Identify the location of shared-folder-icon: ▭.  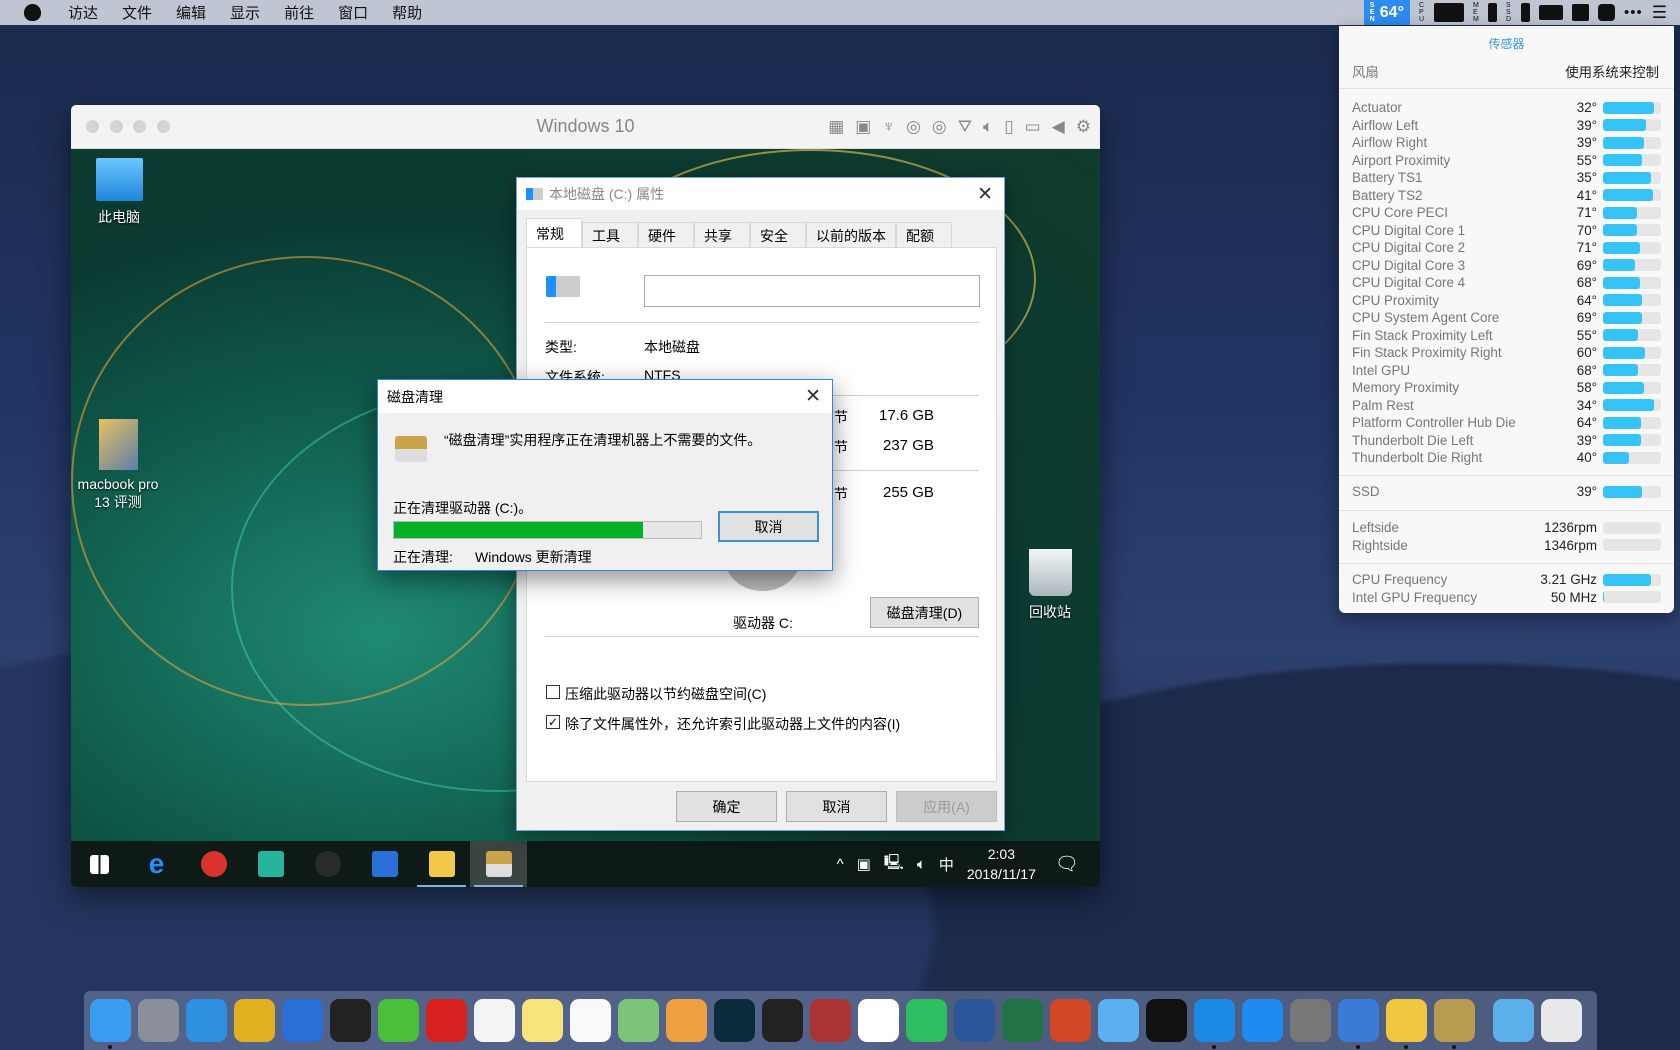
(1033, 127).